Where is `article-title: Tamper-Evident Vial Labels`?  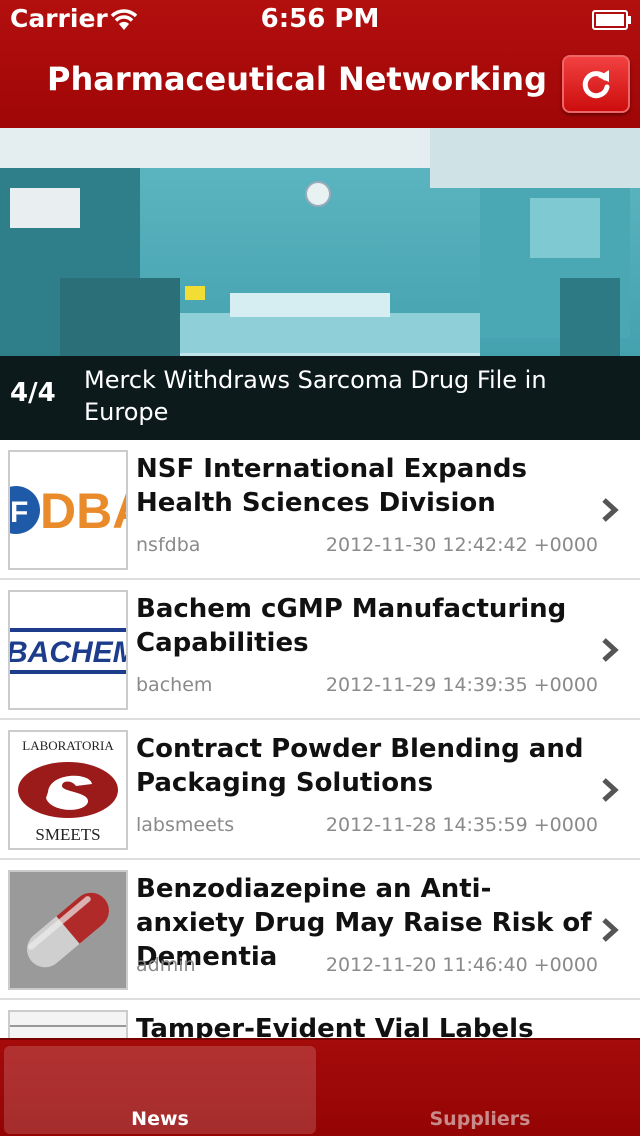 article-title: Tamper-Evident Vial Labels is located at coordinates (335, 1026).